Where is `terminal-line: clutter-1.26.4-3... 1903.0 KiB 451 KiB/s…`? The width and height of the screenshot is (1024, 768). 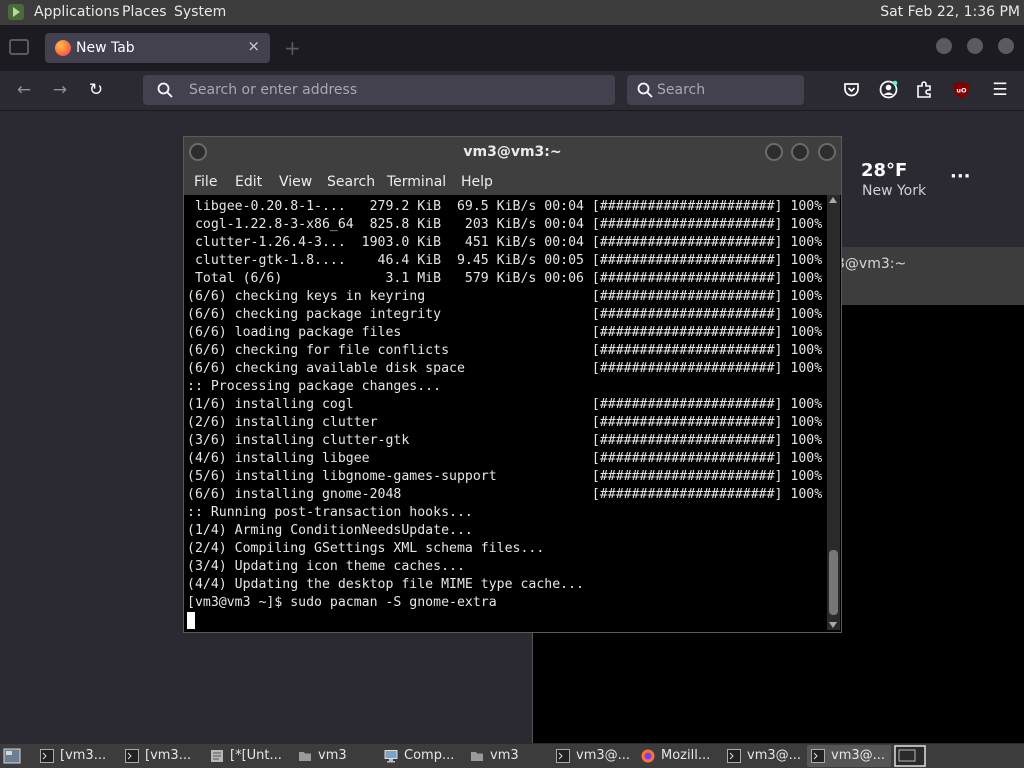
terminal-line: clutter-1.26.4-3... 1903.0 KiB 451 KiB/s… is located at coordinates (505, 242).